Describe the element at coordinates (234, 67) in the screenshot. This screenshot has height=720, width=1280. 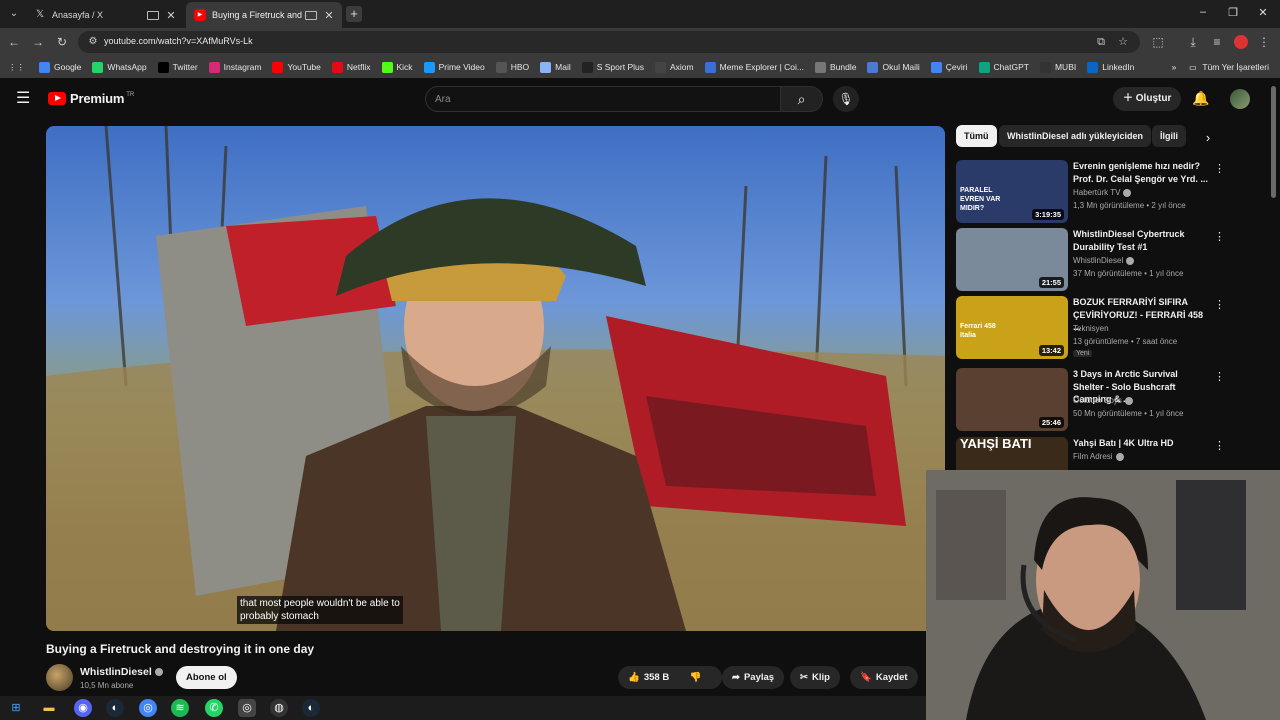
I see `bookmark-instagram: Instagram` at that location.